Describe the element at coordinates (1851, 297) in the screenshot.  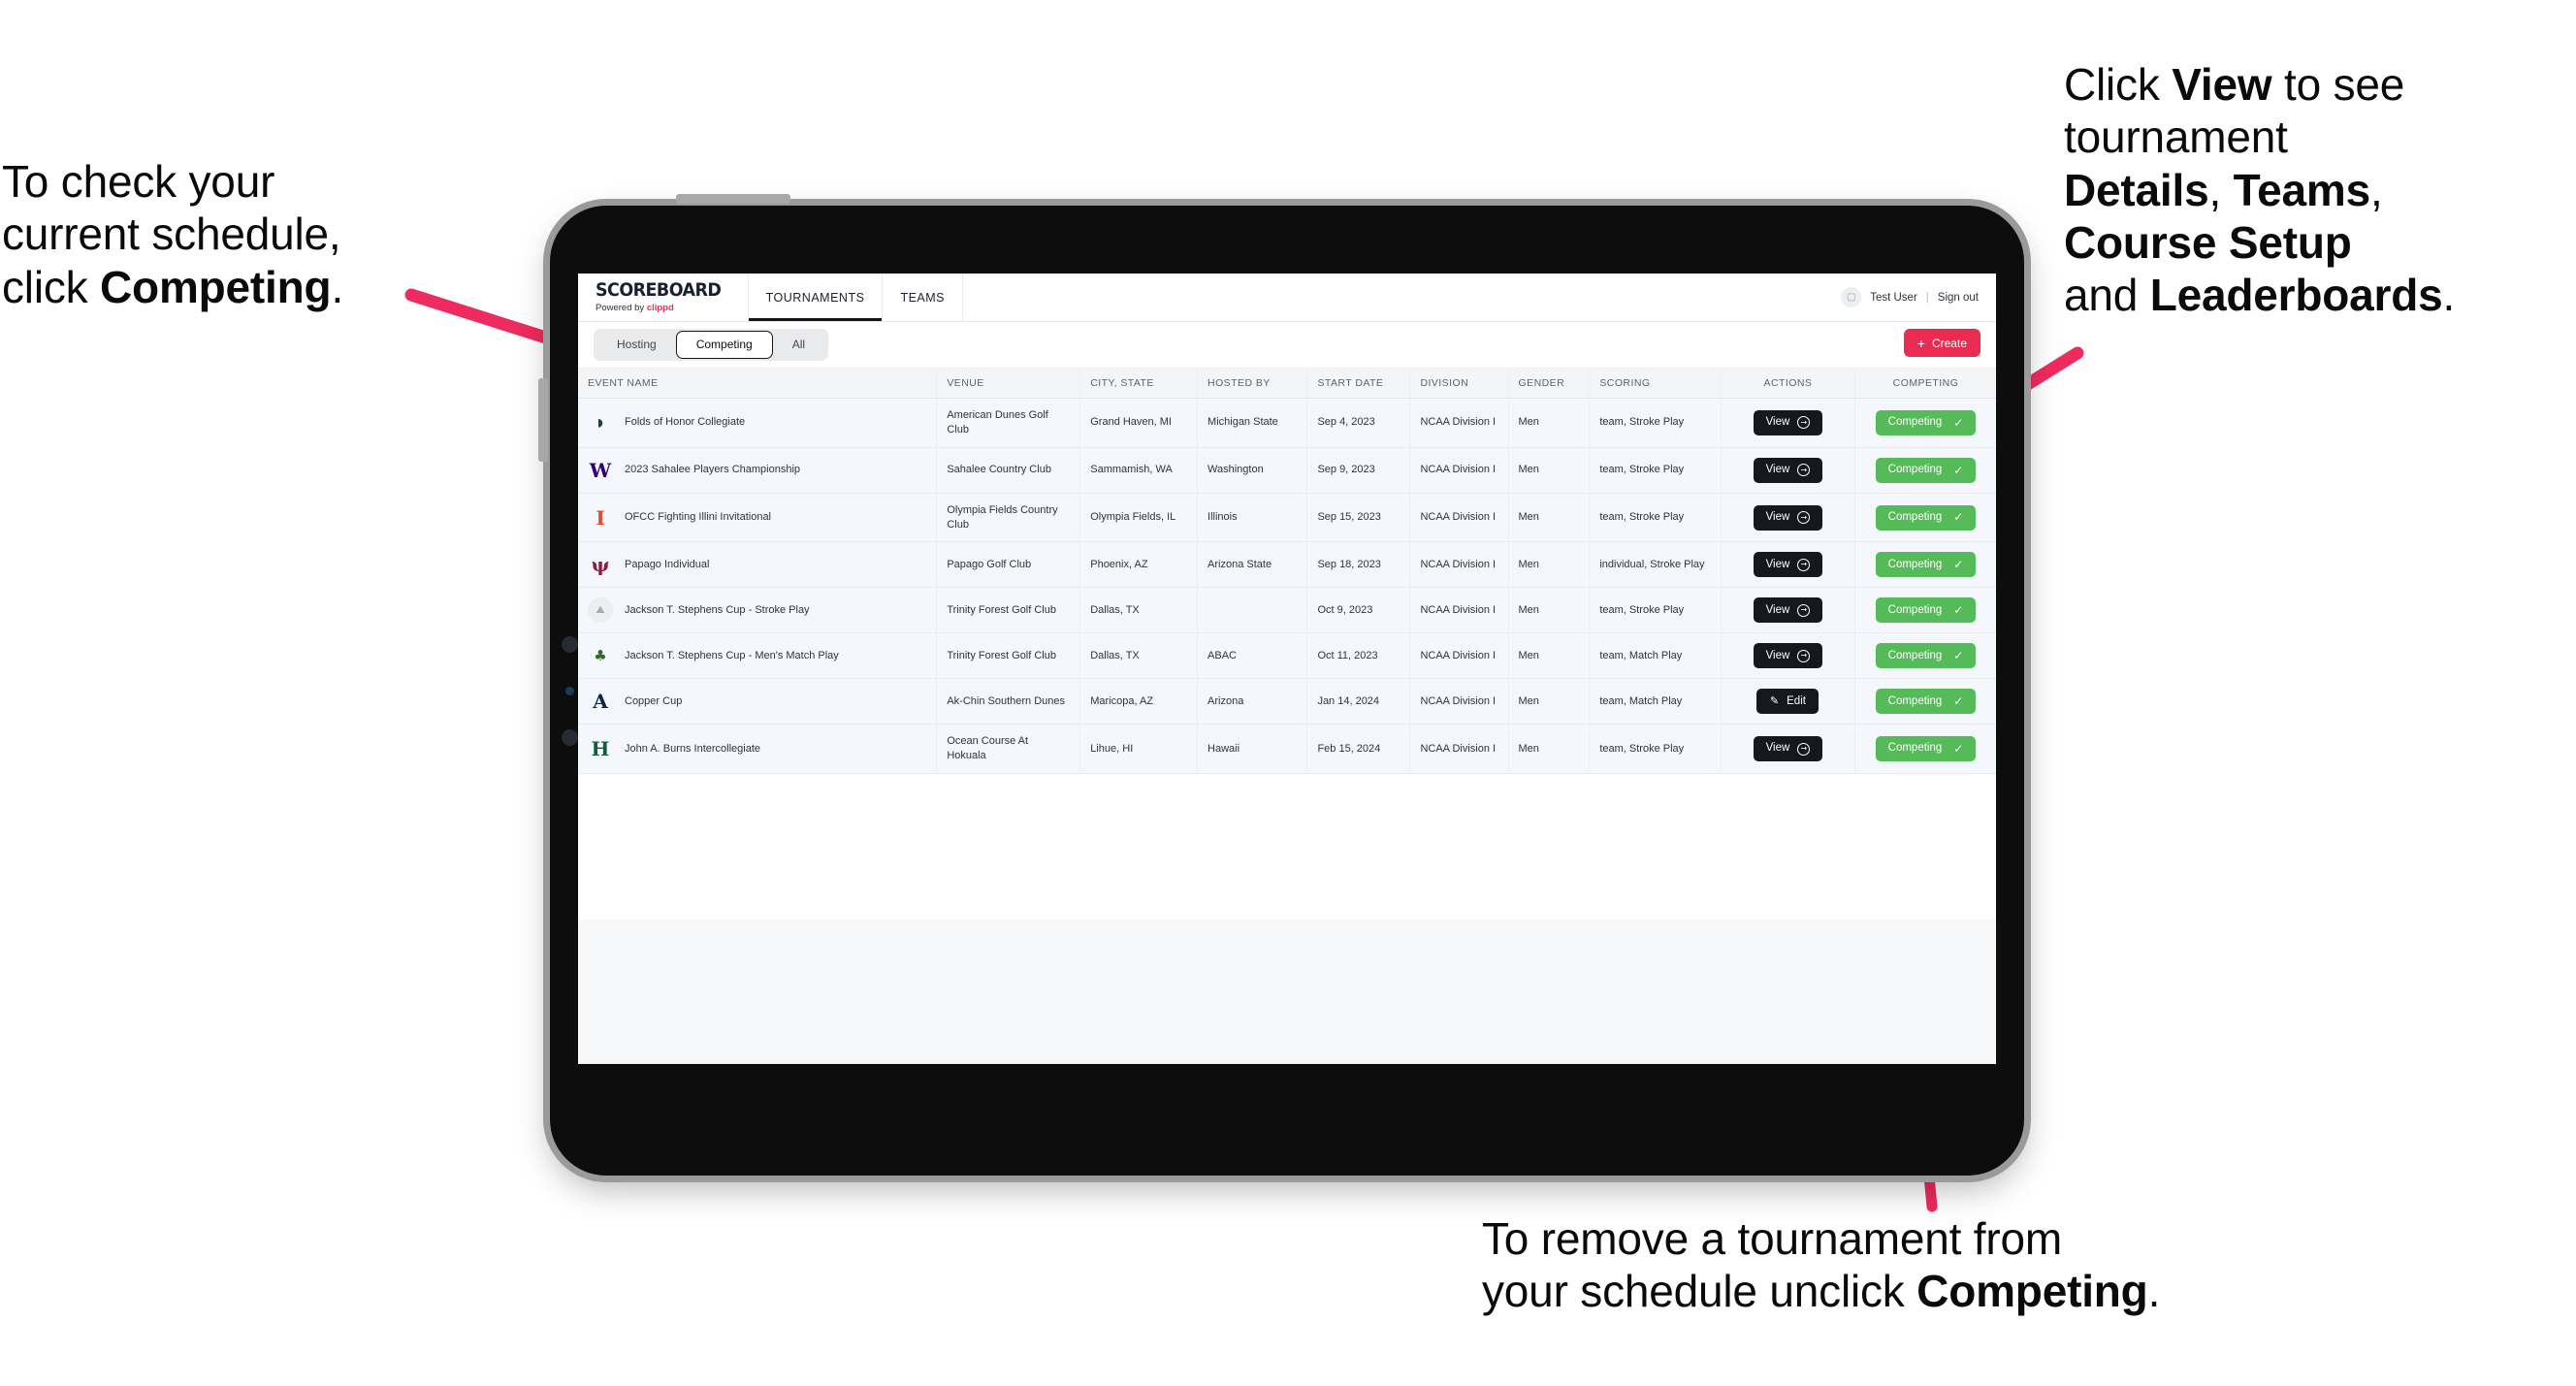
I see `avatar: ▢` at that location.